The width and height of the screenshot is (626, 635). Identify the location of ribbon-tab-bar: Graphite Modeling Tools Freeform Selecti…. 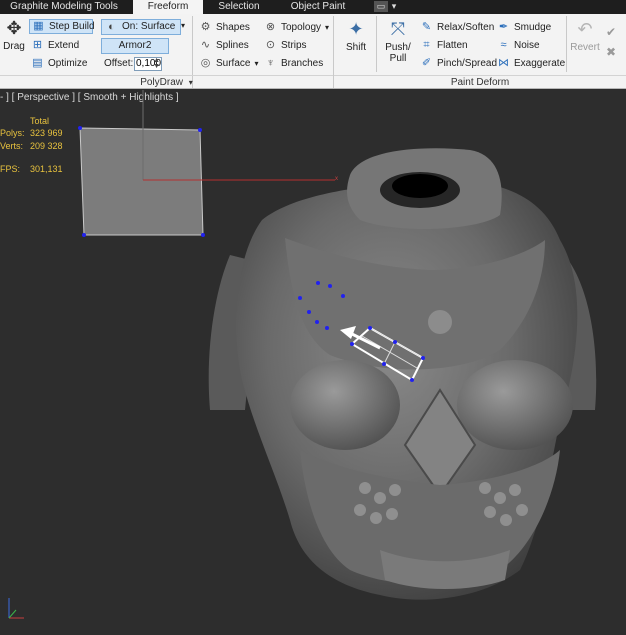
(313, 7).